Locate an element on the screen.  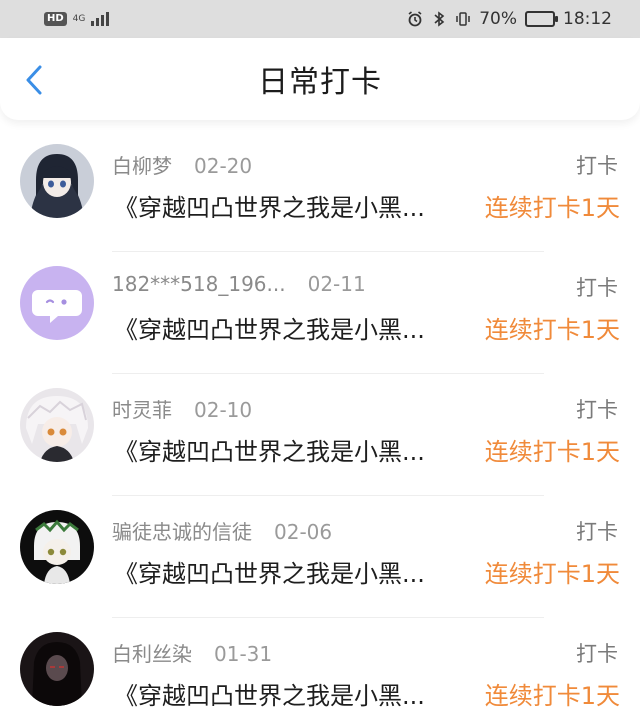
bluetooth-icon is located at coordinates (439, 19).